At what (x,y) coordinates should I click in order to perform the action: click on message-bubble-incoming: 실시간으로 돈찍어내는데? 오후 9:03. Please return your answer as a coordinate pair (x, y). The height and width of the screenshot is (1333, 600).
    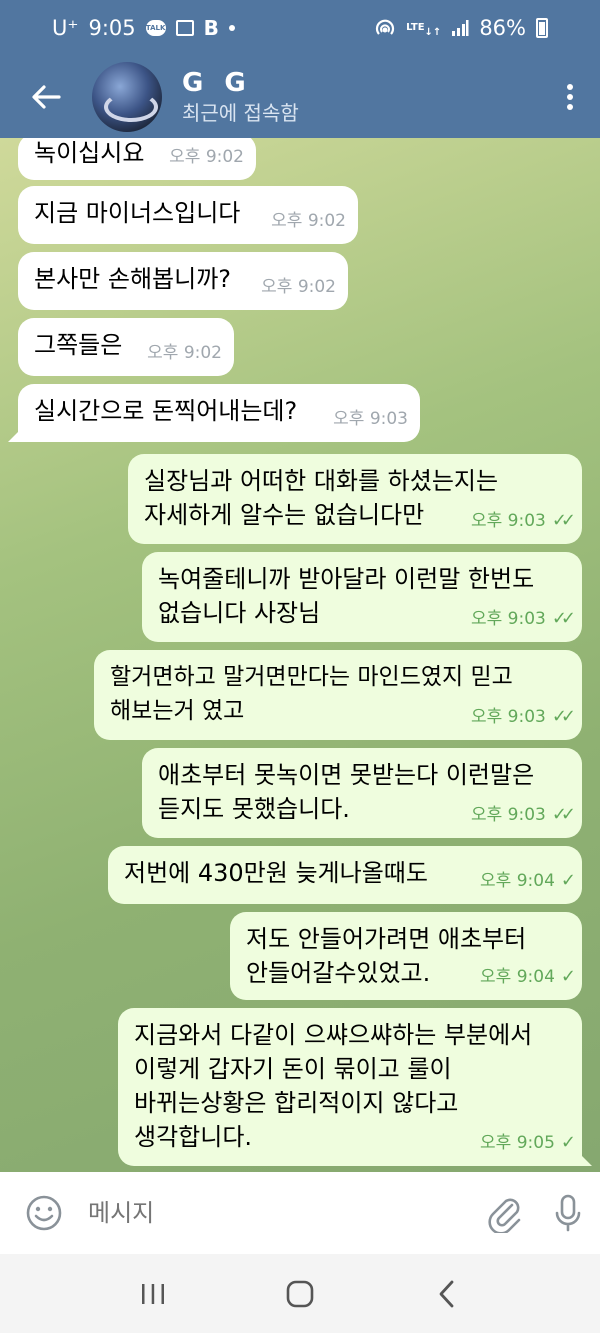
    Looking at the image, I should click on (214, 413).